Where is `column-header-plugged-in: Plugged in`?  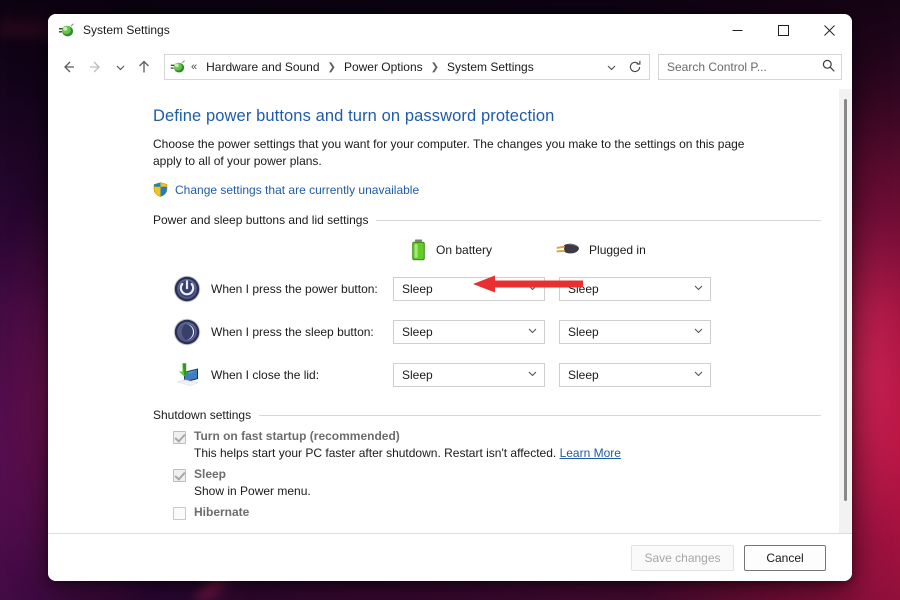
column-header-plugged-in: Plugged in is located at coordinates (600, 250).